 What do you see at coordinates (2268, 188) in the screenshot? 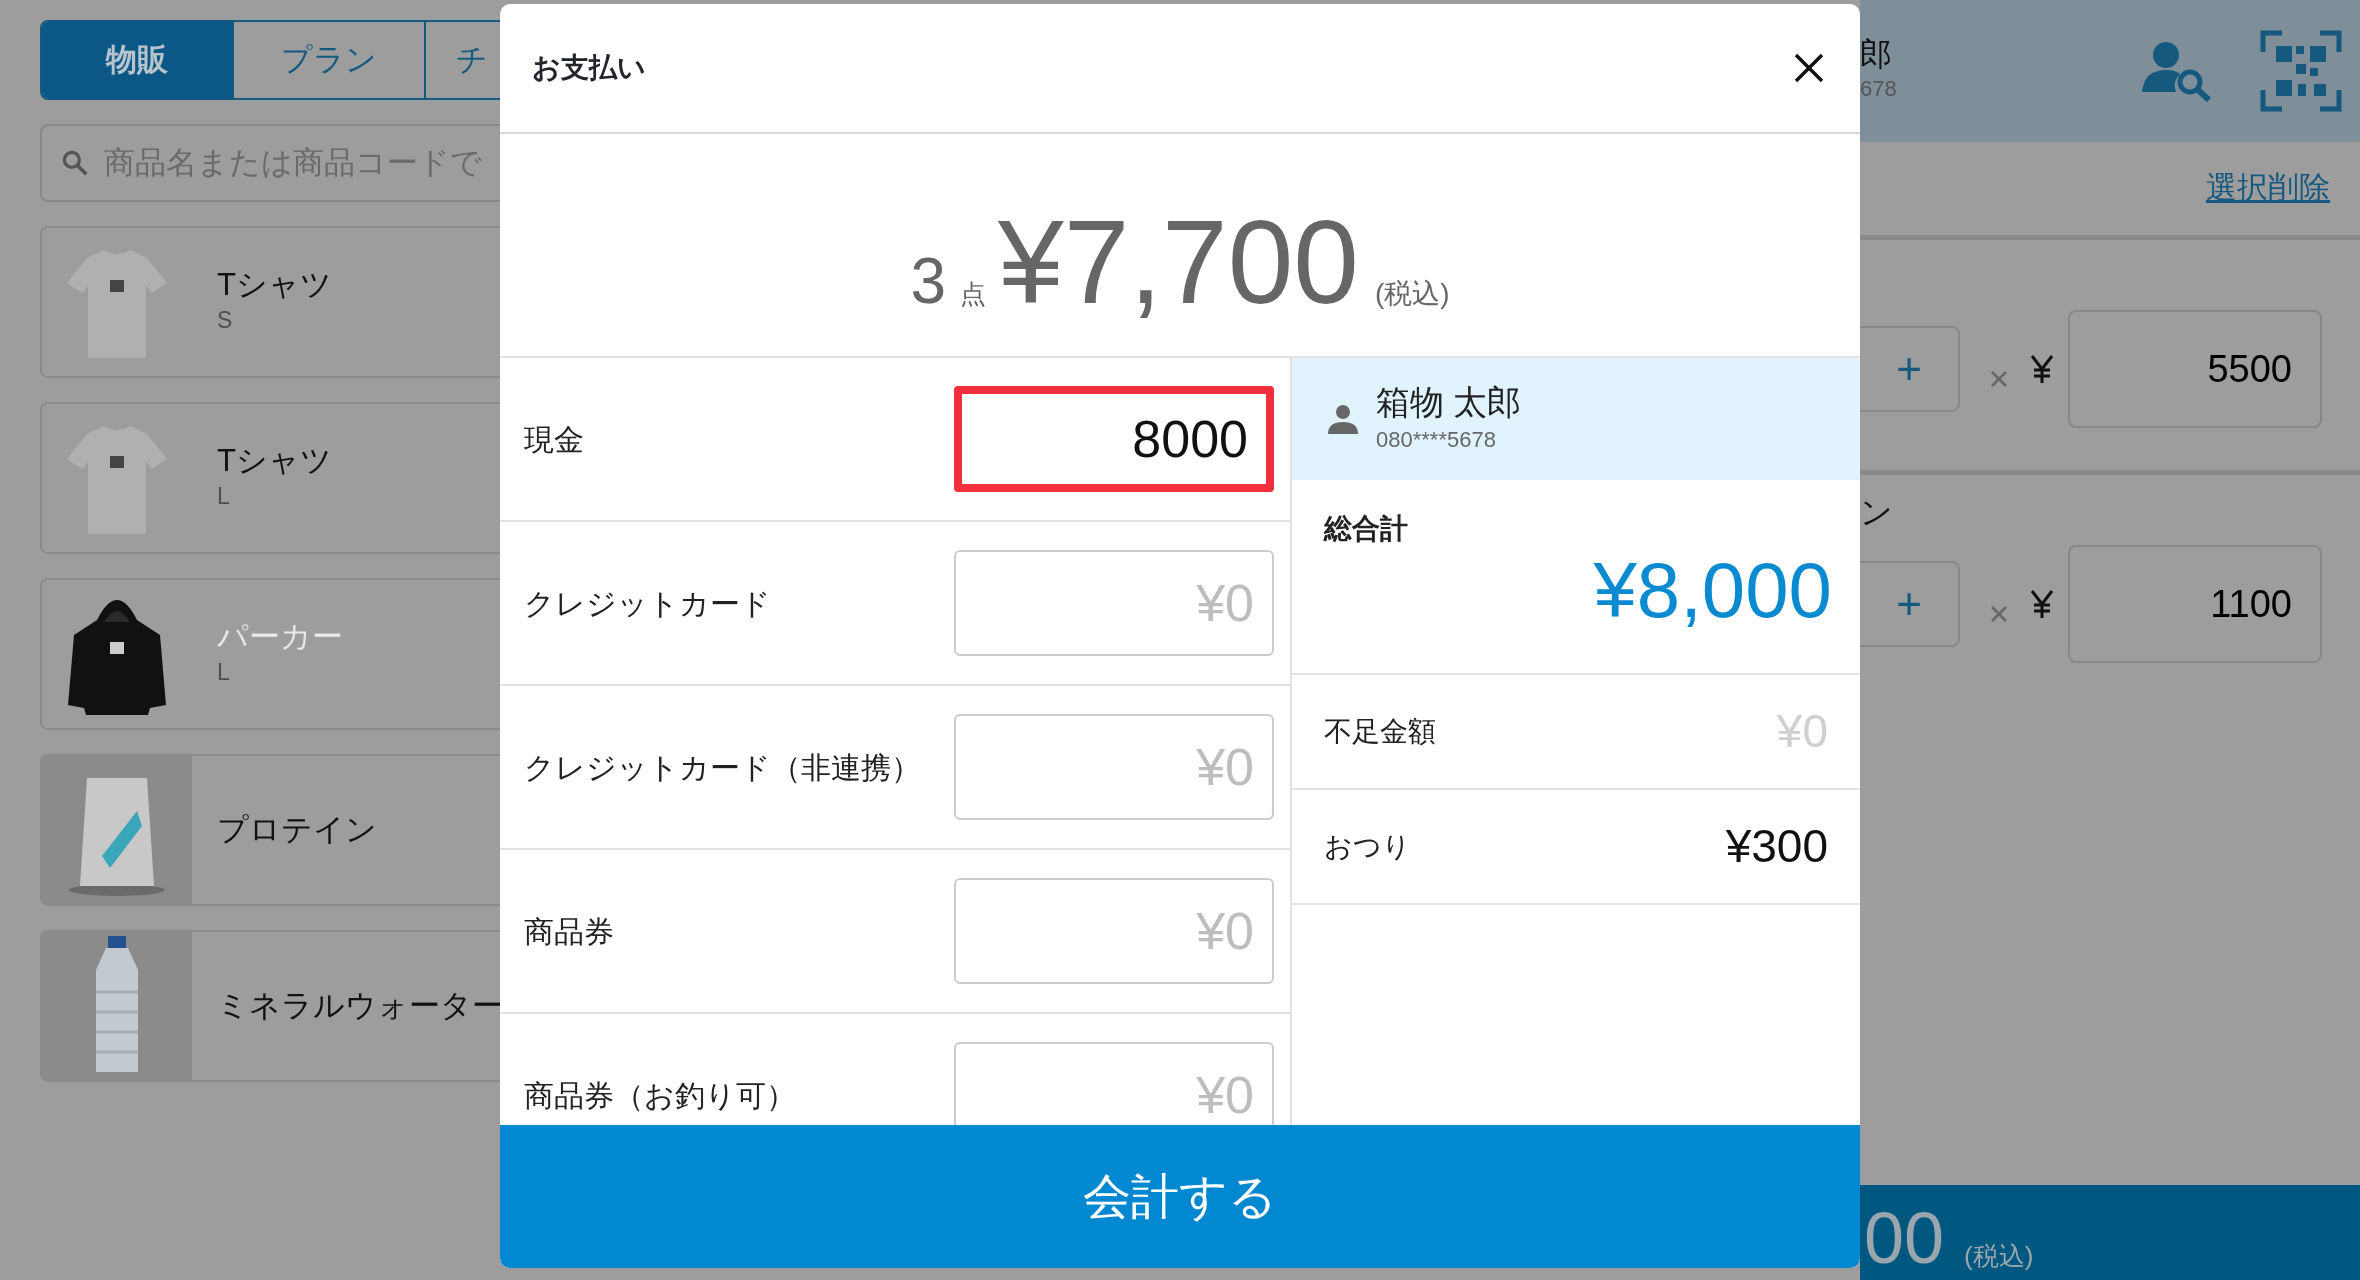
I see `clear-selection-link: 選択削除` at bounding box center [2268, 188].